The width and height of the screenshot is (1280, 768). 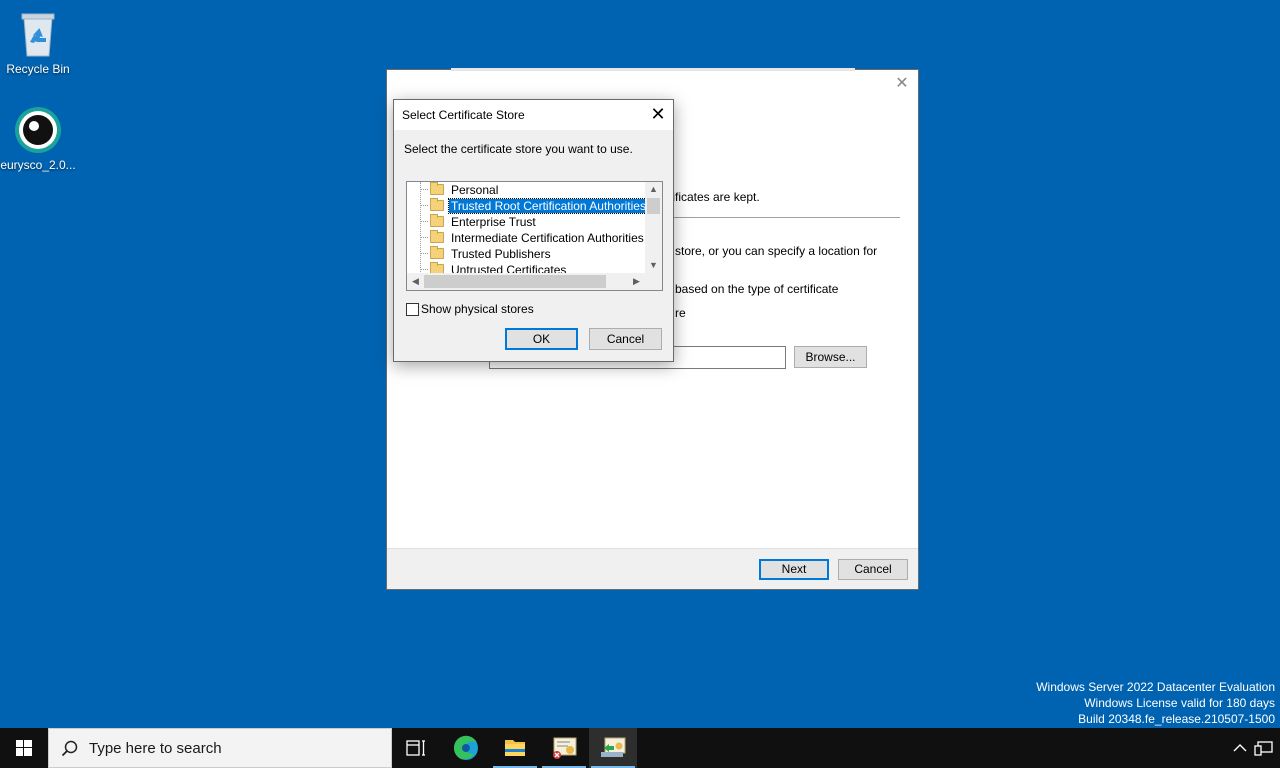 What do you see at coordinates (515, 281) in the screenshot?
I see `horizontal-scroll-thumb` at bounding box center [515, 281].